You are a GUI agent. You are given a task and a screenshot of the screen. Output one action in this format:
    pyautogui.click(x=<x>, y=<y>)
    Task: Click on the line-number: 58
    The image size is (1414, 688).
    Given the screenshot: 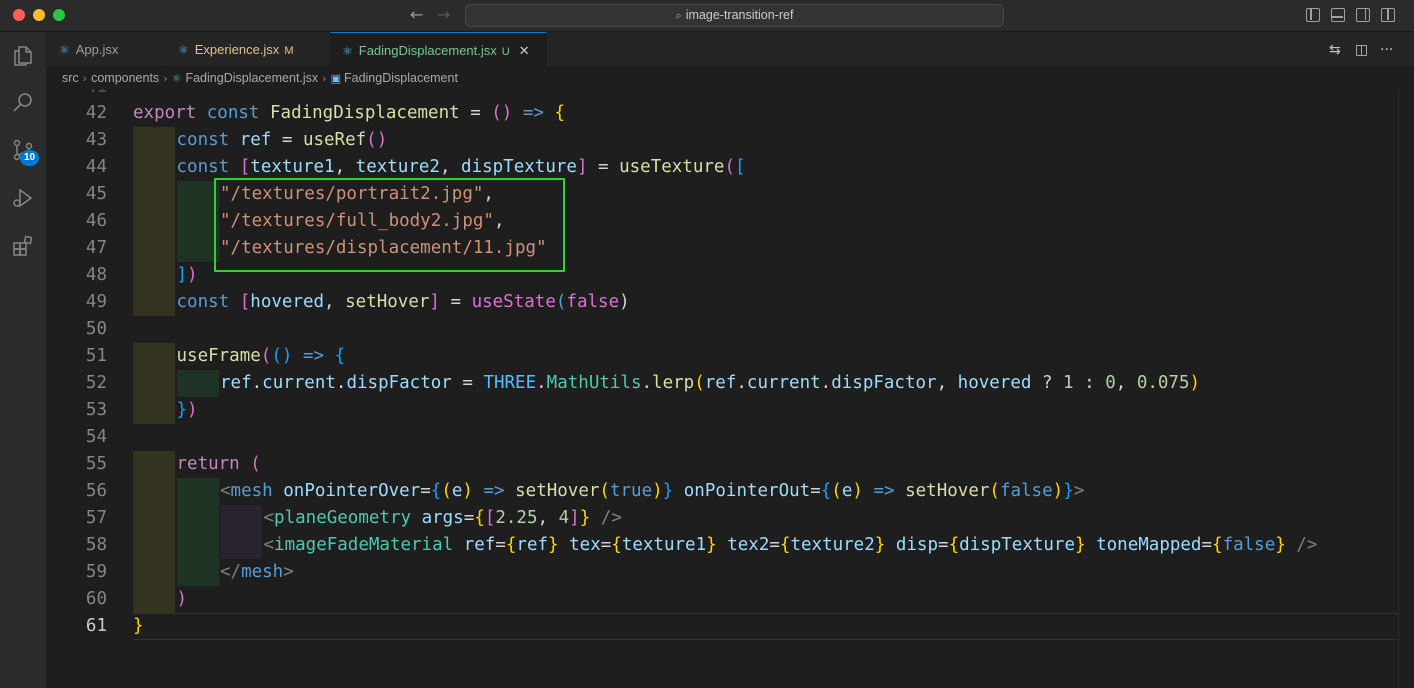 What is the action you would take?
    pyautogui.click(x=96, y=545)
    